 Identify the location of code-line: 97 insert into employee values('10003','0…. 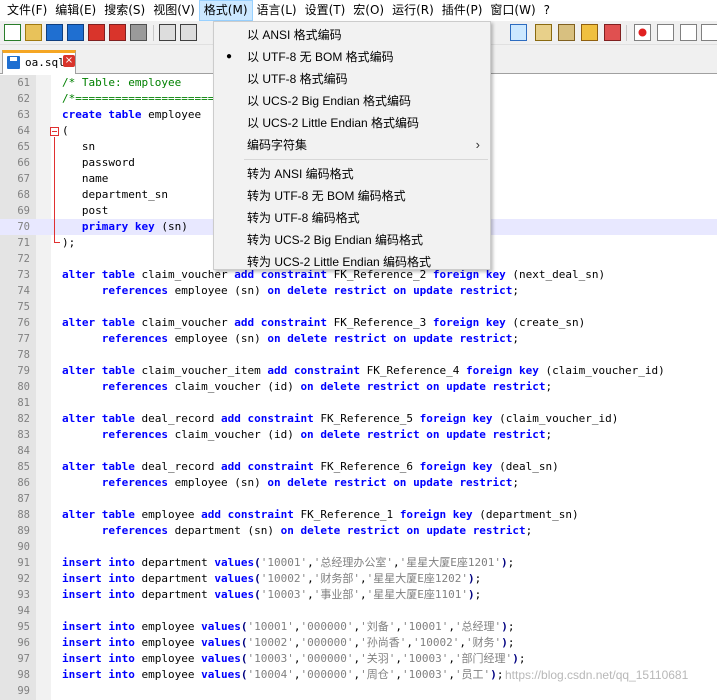
(358, 659).